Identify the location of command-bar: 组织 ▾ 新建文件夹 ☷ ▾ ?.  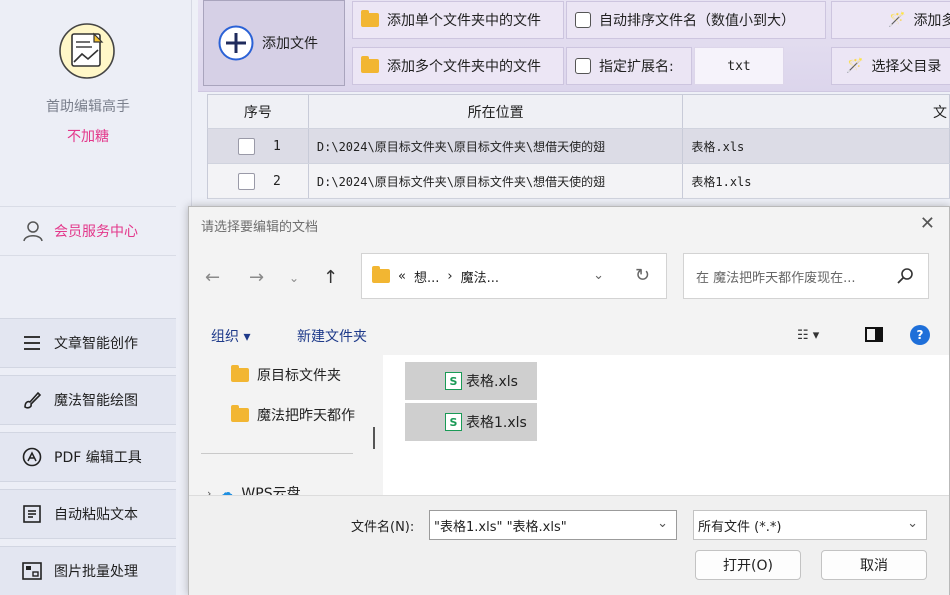
(569, 335).